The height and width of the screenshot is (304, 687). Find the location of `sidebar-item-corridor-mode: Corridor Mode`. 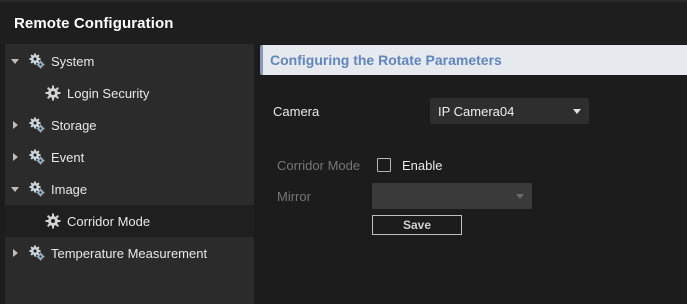

sidebar-item-corridor-mode: Corridor Mode is located at coordinates (129, 221).